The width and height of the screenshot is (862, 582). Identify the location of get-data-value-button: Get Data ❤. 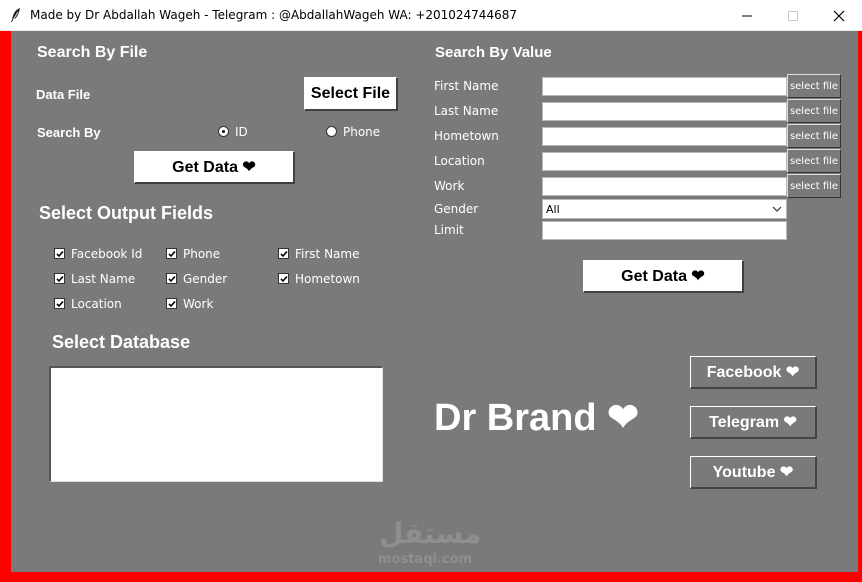
(663, 276).